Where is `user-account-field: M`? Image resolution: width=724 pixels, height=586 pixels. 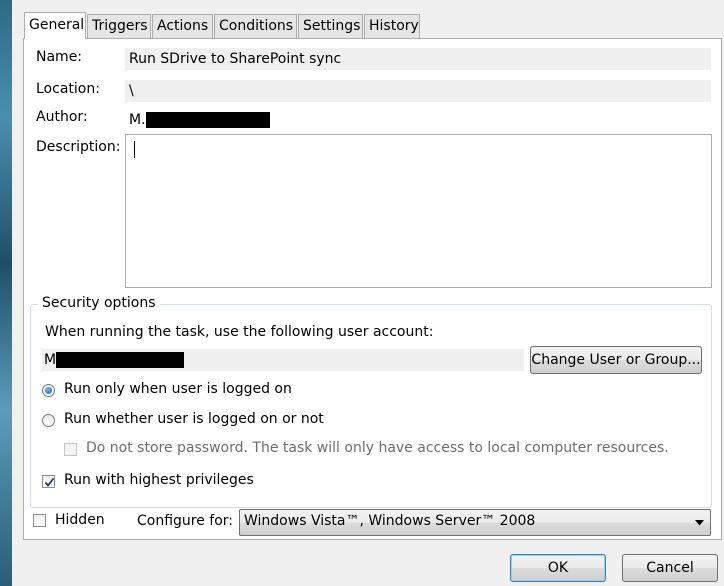
user-account-field: M is located at coordinates (283, 360).